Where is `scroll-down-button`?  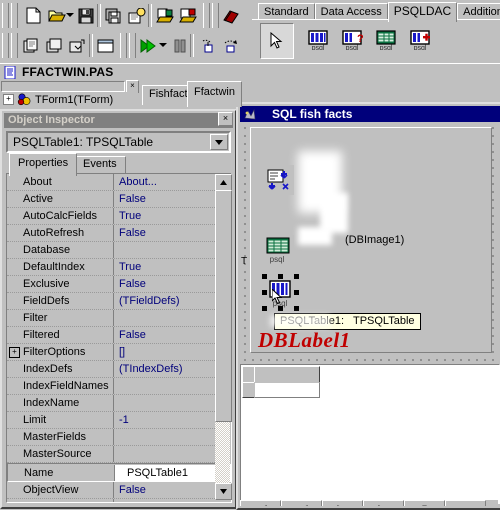 scroll-down-button is located at coordinates (223, 491).